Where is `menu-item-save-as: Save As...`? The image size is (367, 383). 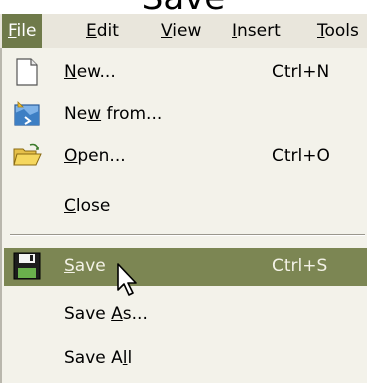
menu-item-save-as: Save As... is located at coordinates (185, 314).